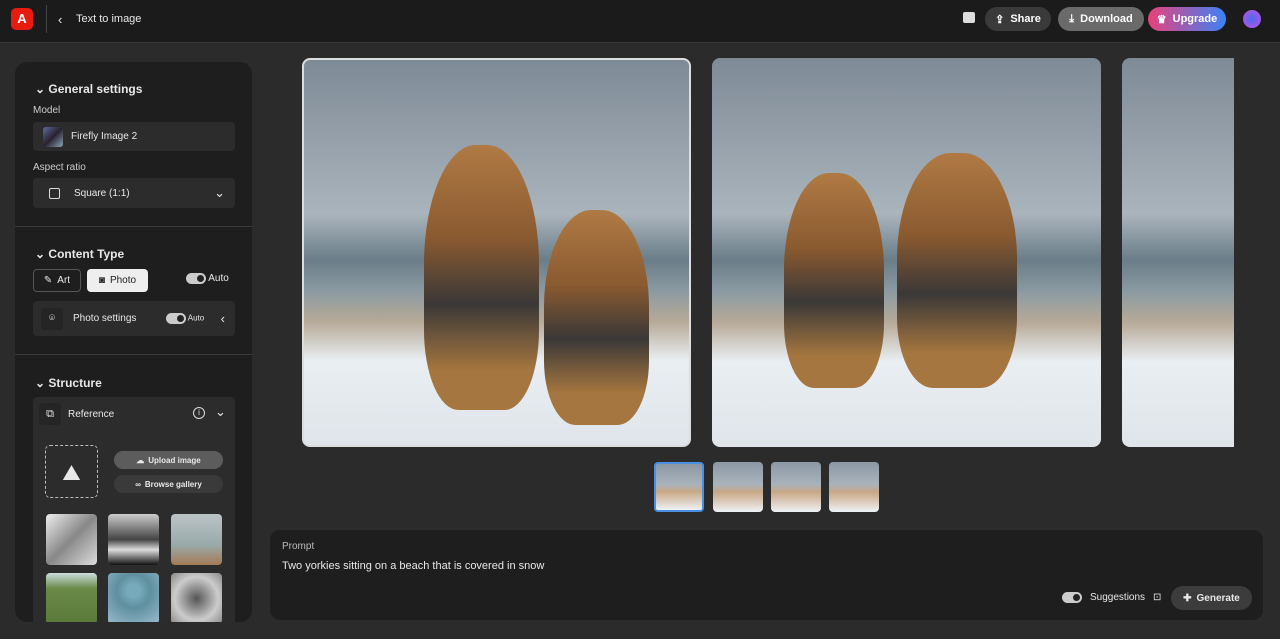 The height and width of the screenshot is (639, 1280). Describe the element at coordinates (59, 167) in the screenshot. I see `aspect-label: Aspect ratio` at that location.